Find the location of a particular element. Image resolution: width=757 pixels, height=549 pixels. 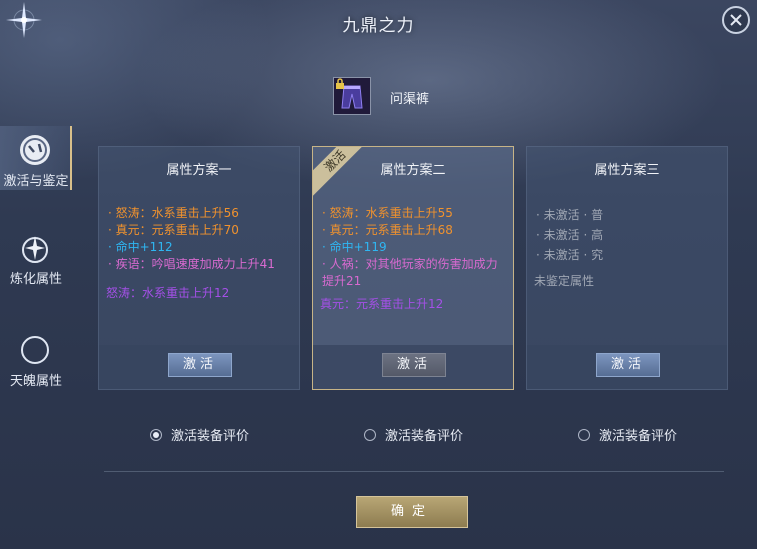

attribute-line: · 真元：元系重击上升70 is located at coordinates (173, 230).